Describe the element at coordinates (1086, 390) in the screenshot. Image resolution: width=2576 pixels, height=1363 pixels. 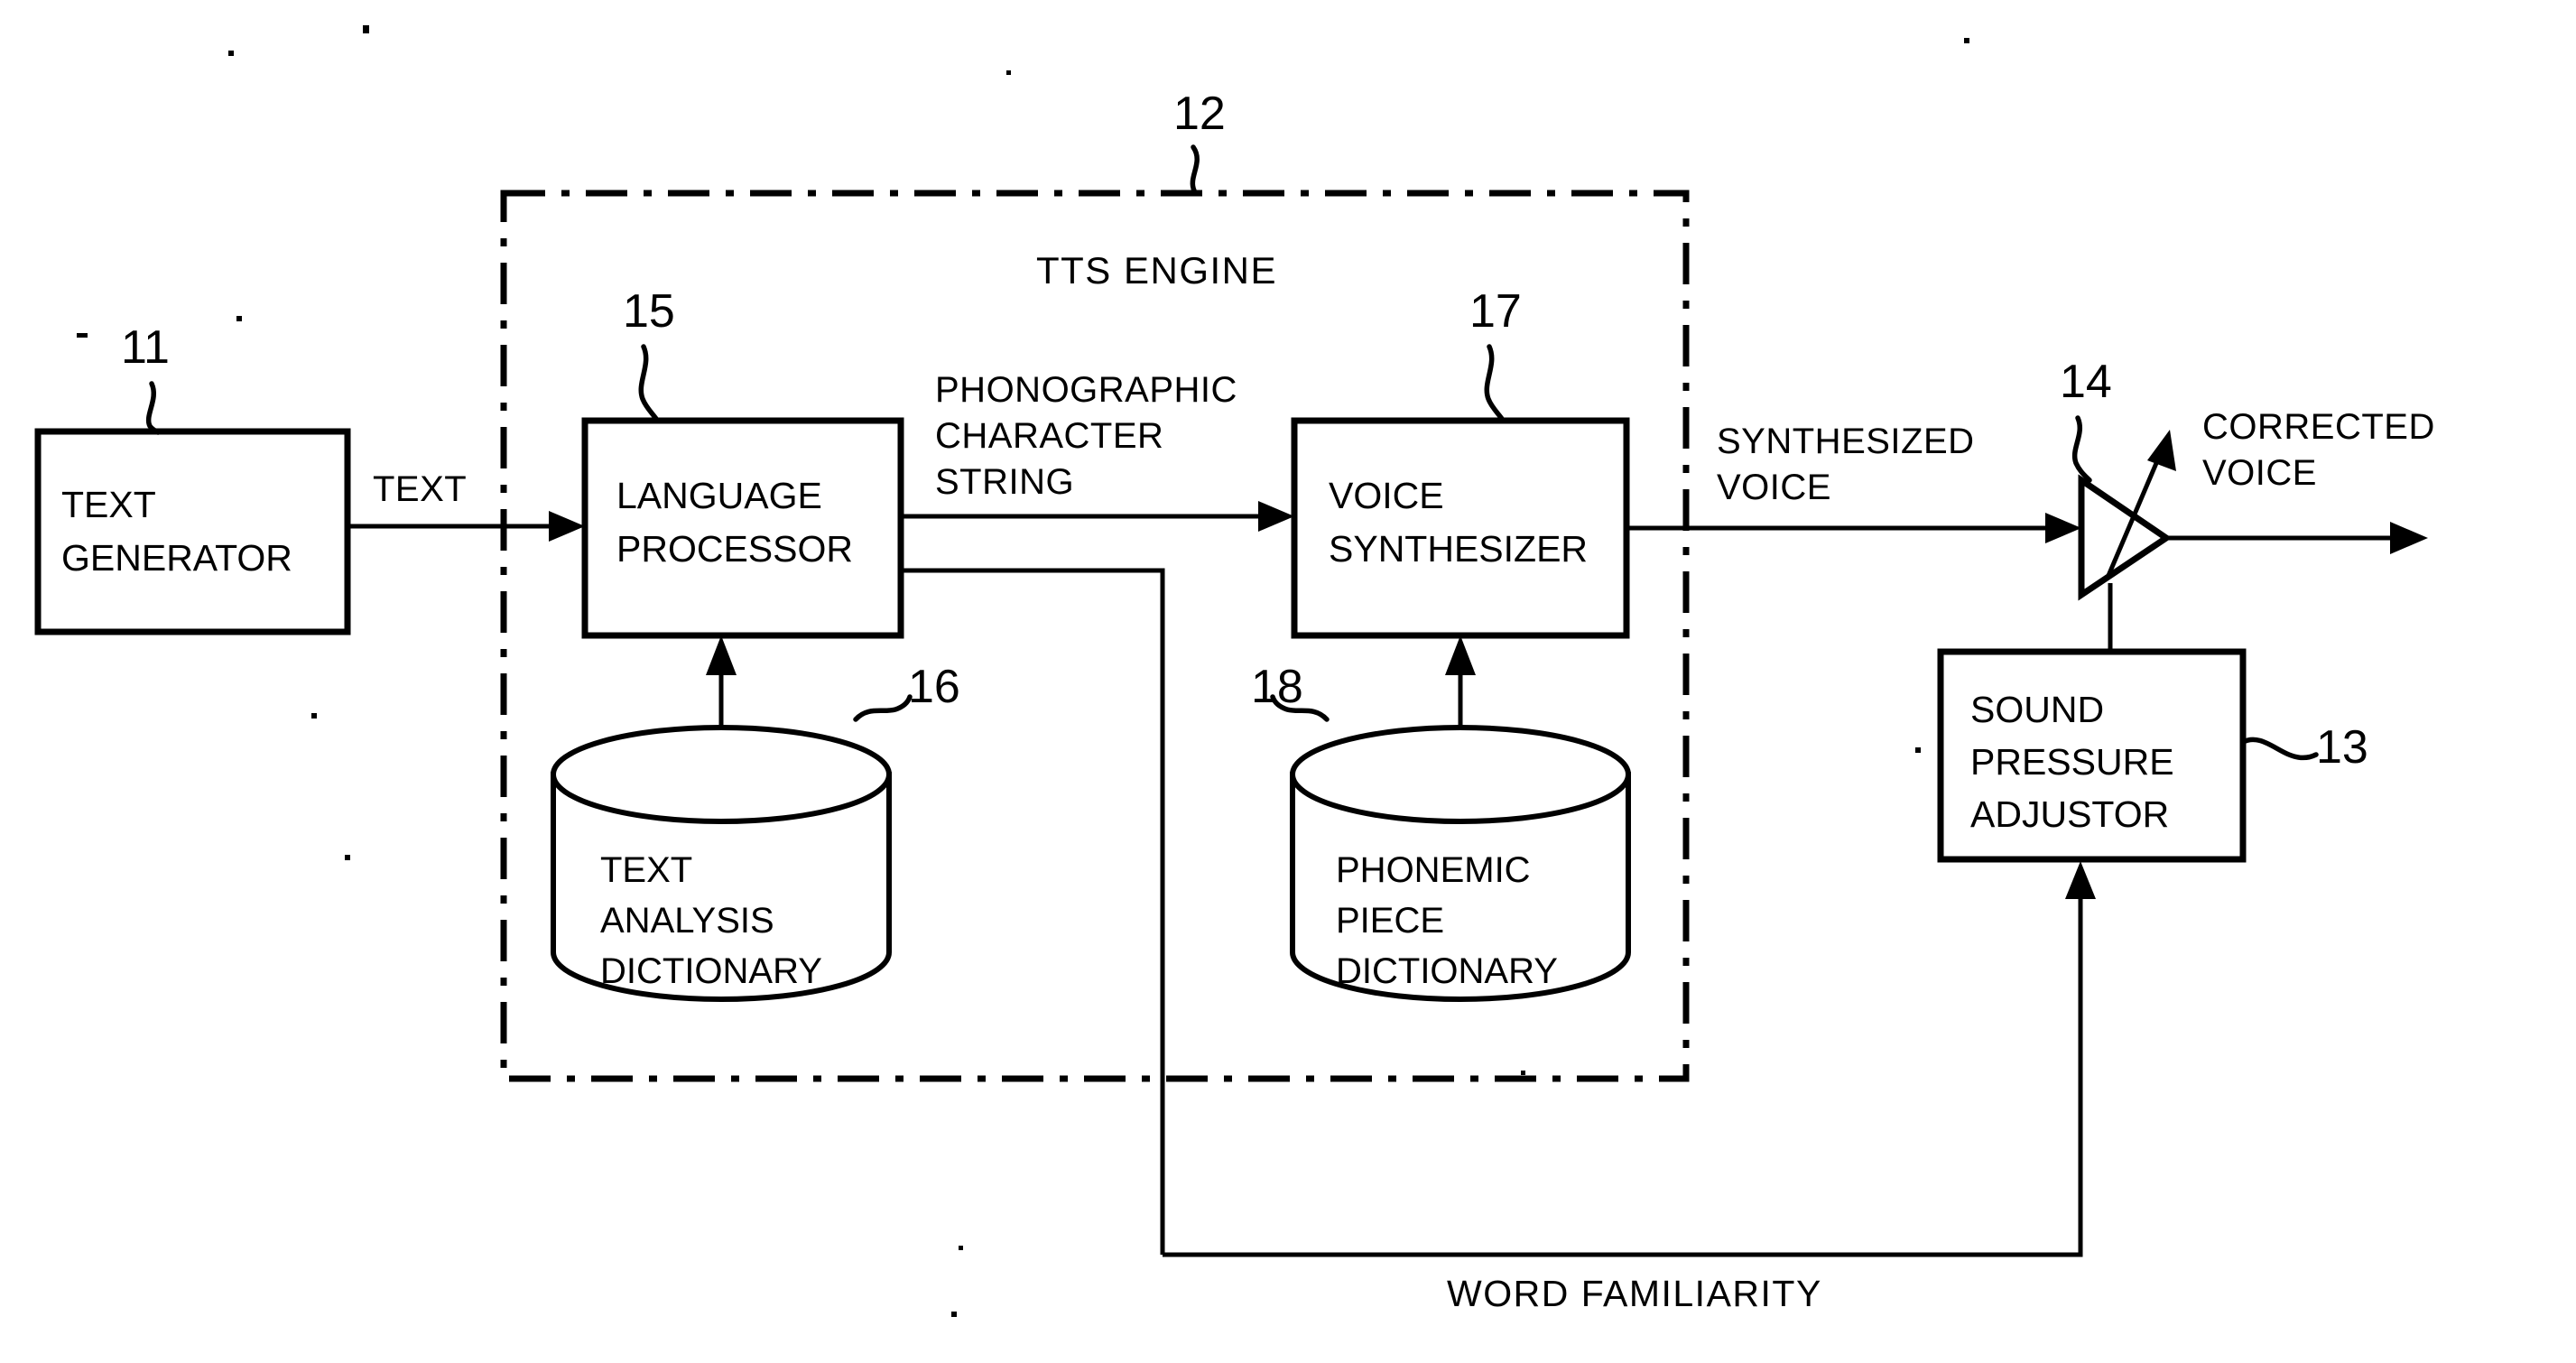
I see `phonographic-string-label-line1: PHONOGRAPHIC` at that location.